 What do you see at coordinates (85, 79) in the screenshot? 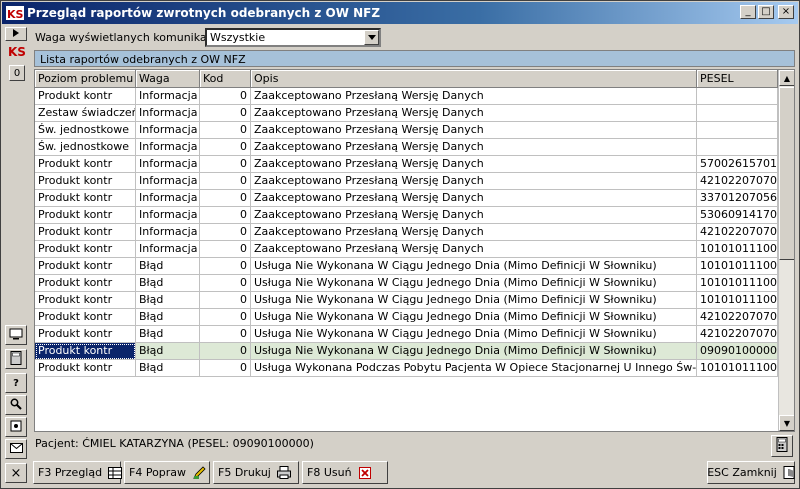
I see `column-header-level: Poziom problemu` at bounding box center [85, 79].